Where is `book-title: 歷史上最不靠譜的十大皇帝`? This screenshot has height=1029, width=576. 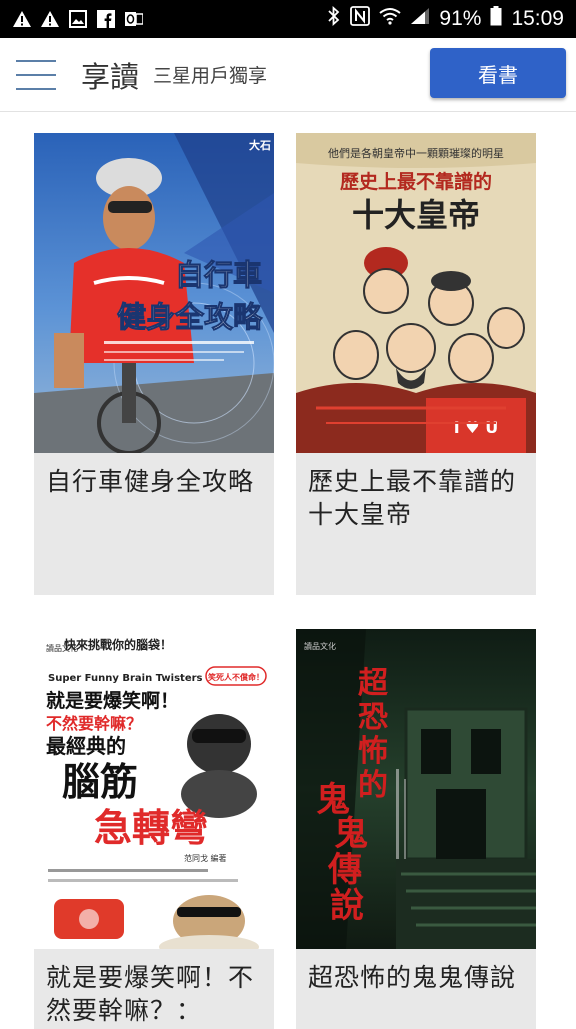 book-title: 歷史上最不靠譜的十大皇帝 is located at coordinates (412, 498).